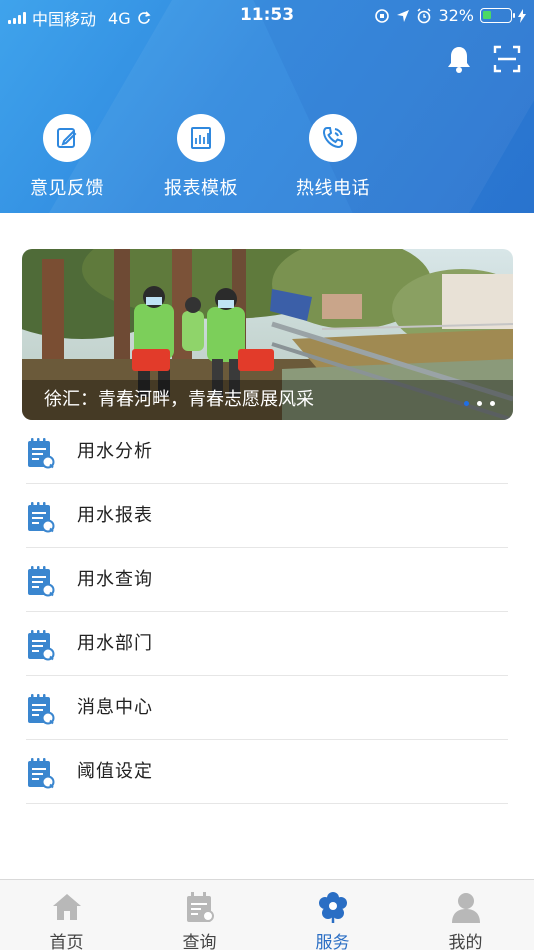 The image size is (534, 950). I want to click on phone-icon, so click(332, 138).